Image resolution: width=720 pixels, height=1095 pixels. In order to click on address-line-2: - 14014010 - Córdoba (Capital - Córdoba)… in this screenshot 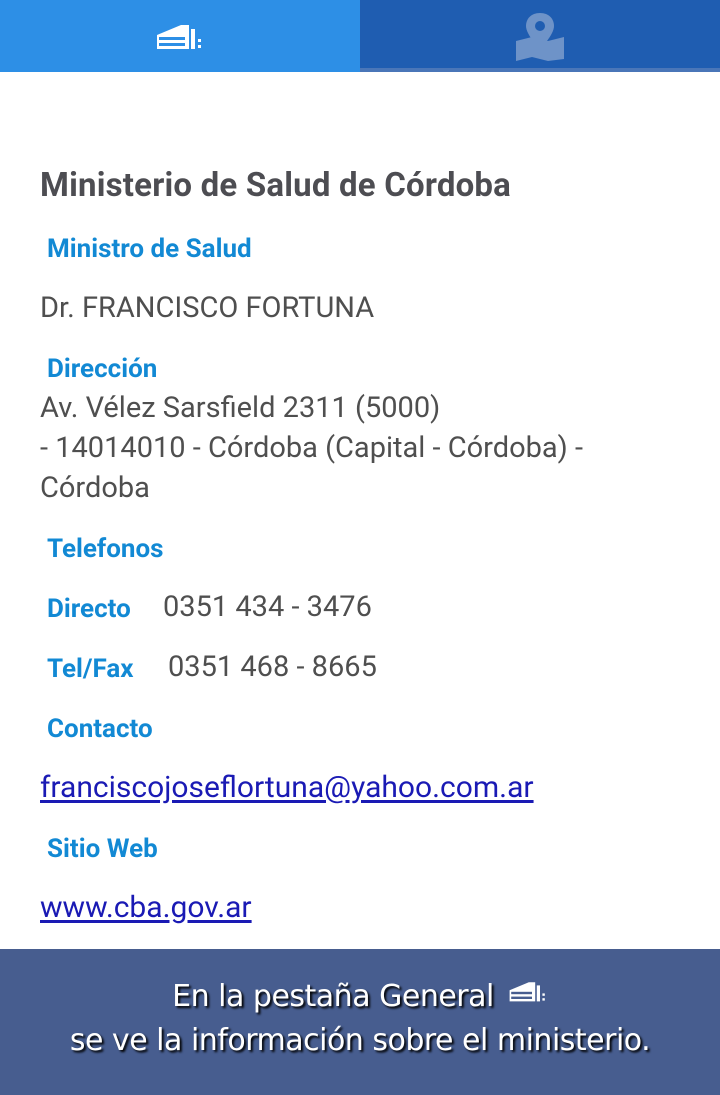, I will do `click(311, 448)`.